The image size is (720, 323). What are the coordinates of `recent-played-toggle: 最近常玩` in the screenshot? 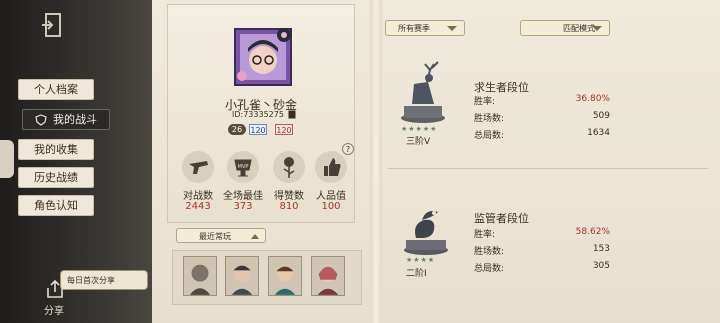 It's located at (221, 235).